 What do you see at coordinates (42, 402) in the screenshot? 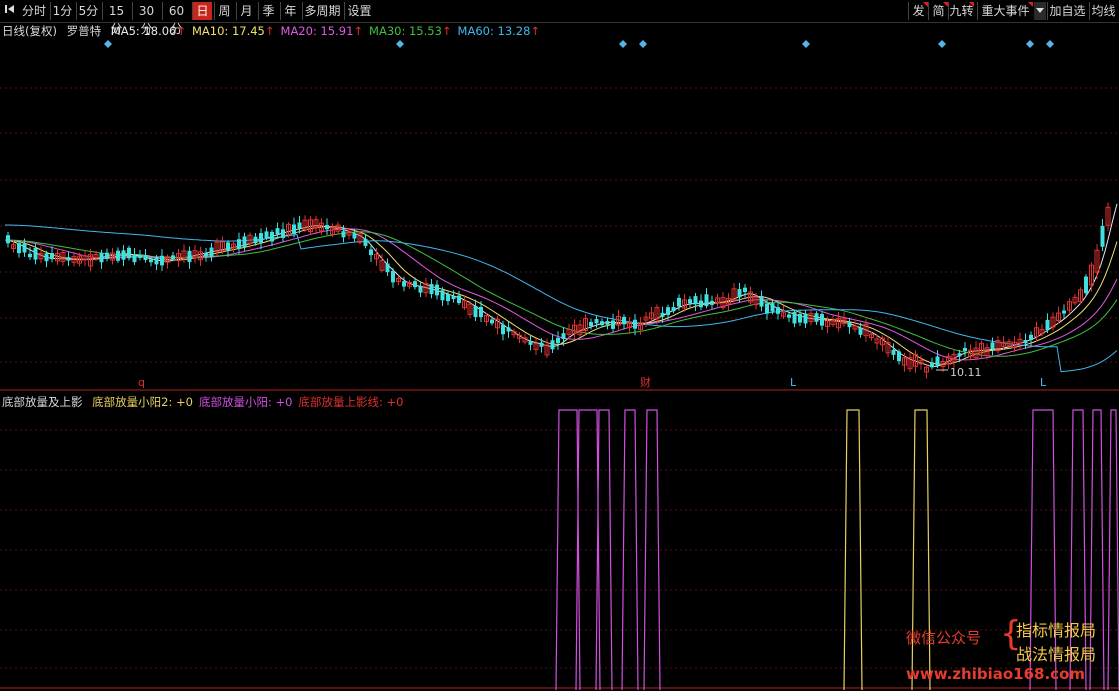
I see `indicator-title: 底部放量及上影` at bounding box center [42, 402].